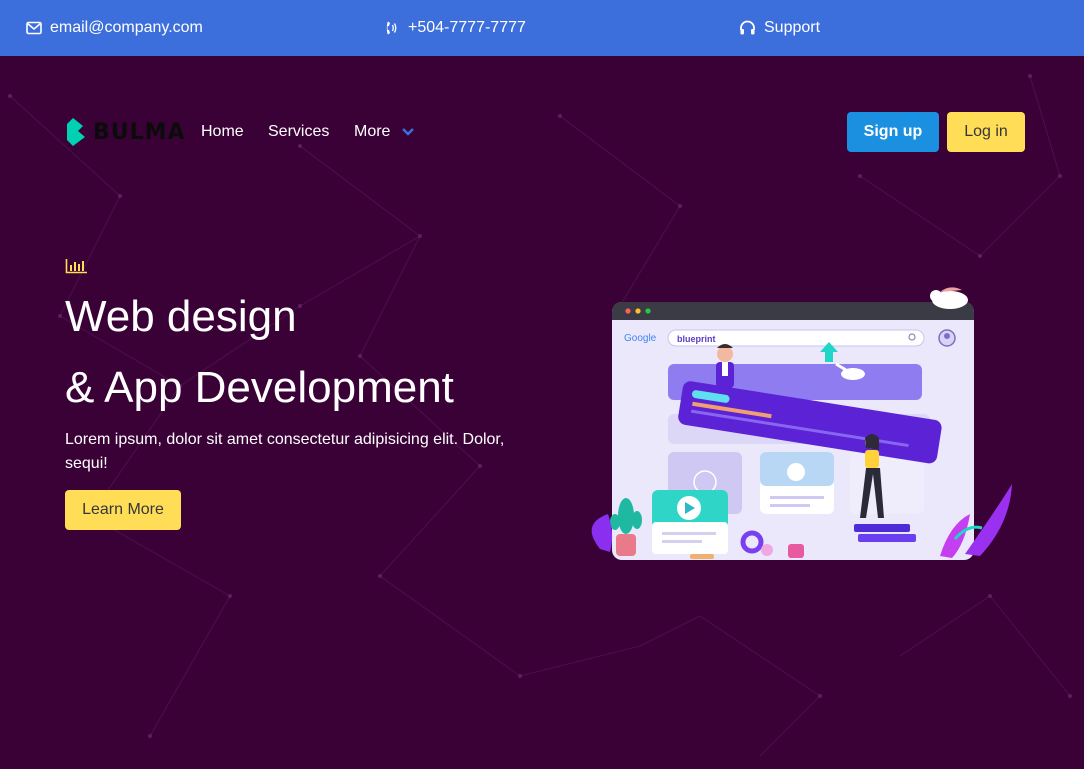 The image size is (1084, 769). What do you see at coordinates (542, 28) in the screenshot?
I see `contact-topbar: email@company.com +504-7777-7777 Support` at bounding box center [542, 28].